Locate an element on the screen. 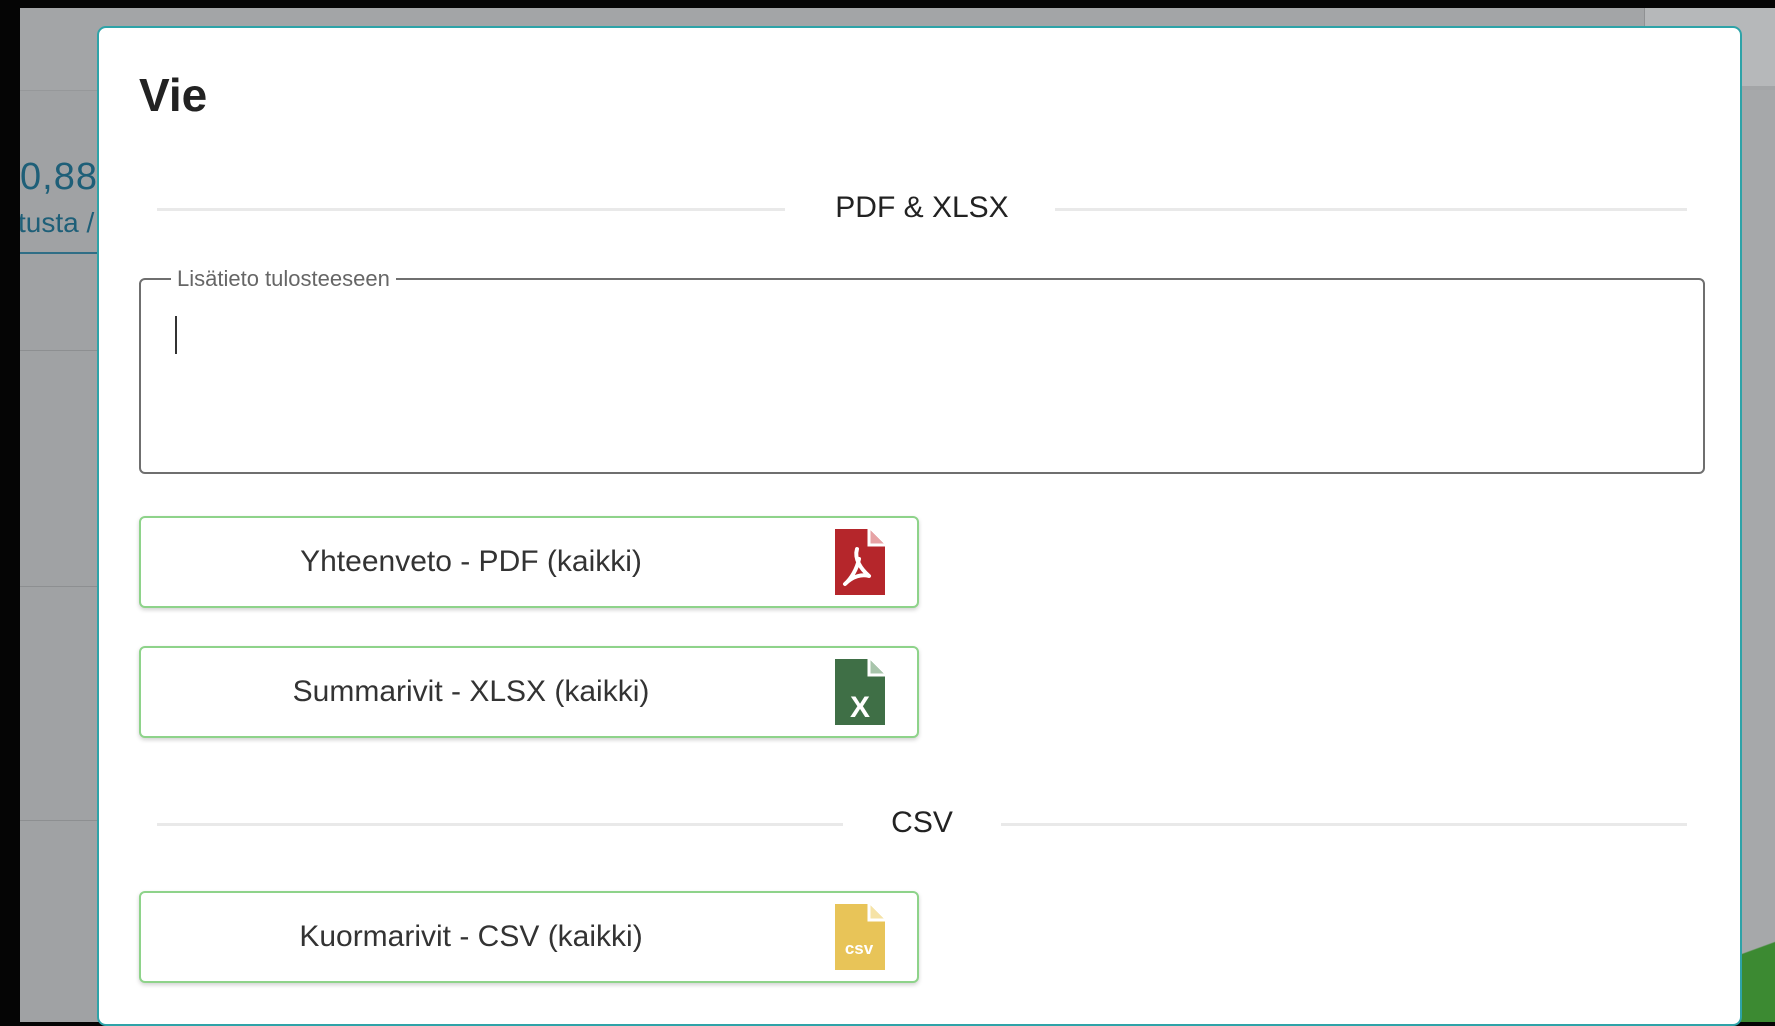 The width and height of the screenshot is (1775, 1026). section-divider-csv: CSV is located at coordinates (922, 823).